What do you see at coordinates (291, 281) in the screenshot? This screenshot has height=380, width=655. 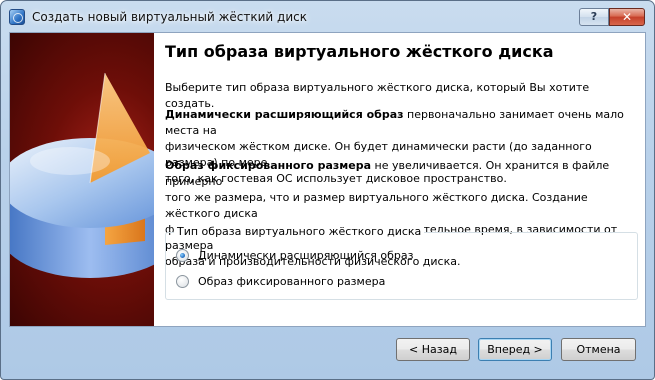 I see `radio-fixed-label: Образ фиксированного размера` at bounding box center [291, 281].